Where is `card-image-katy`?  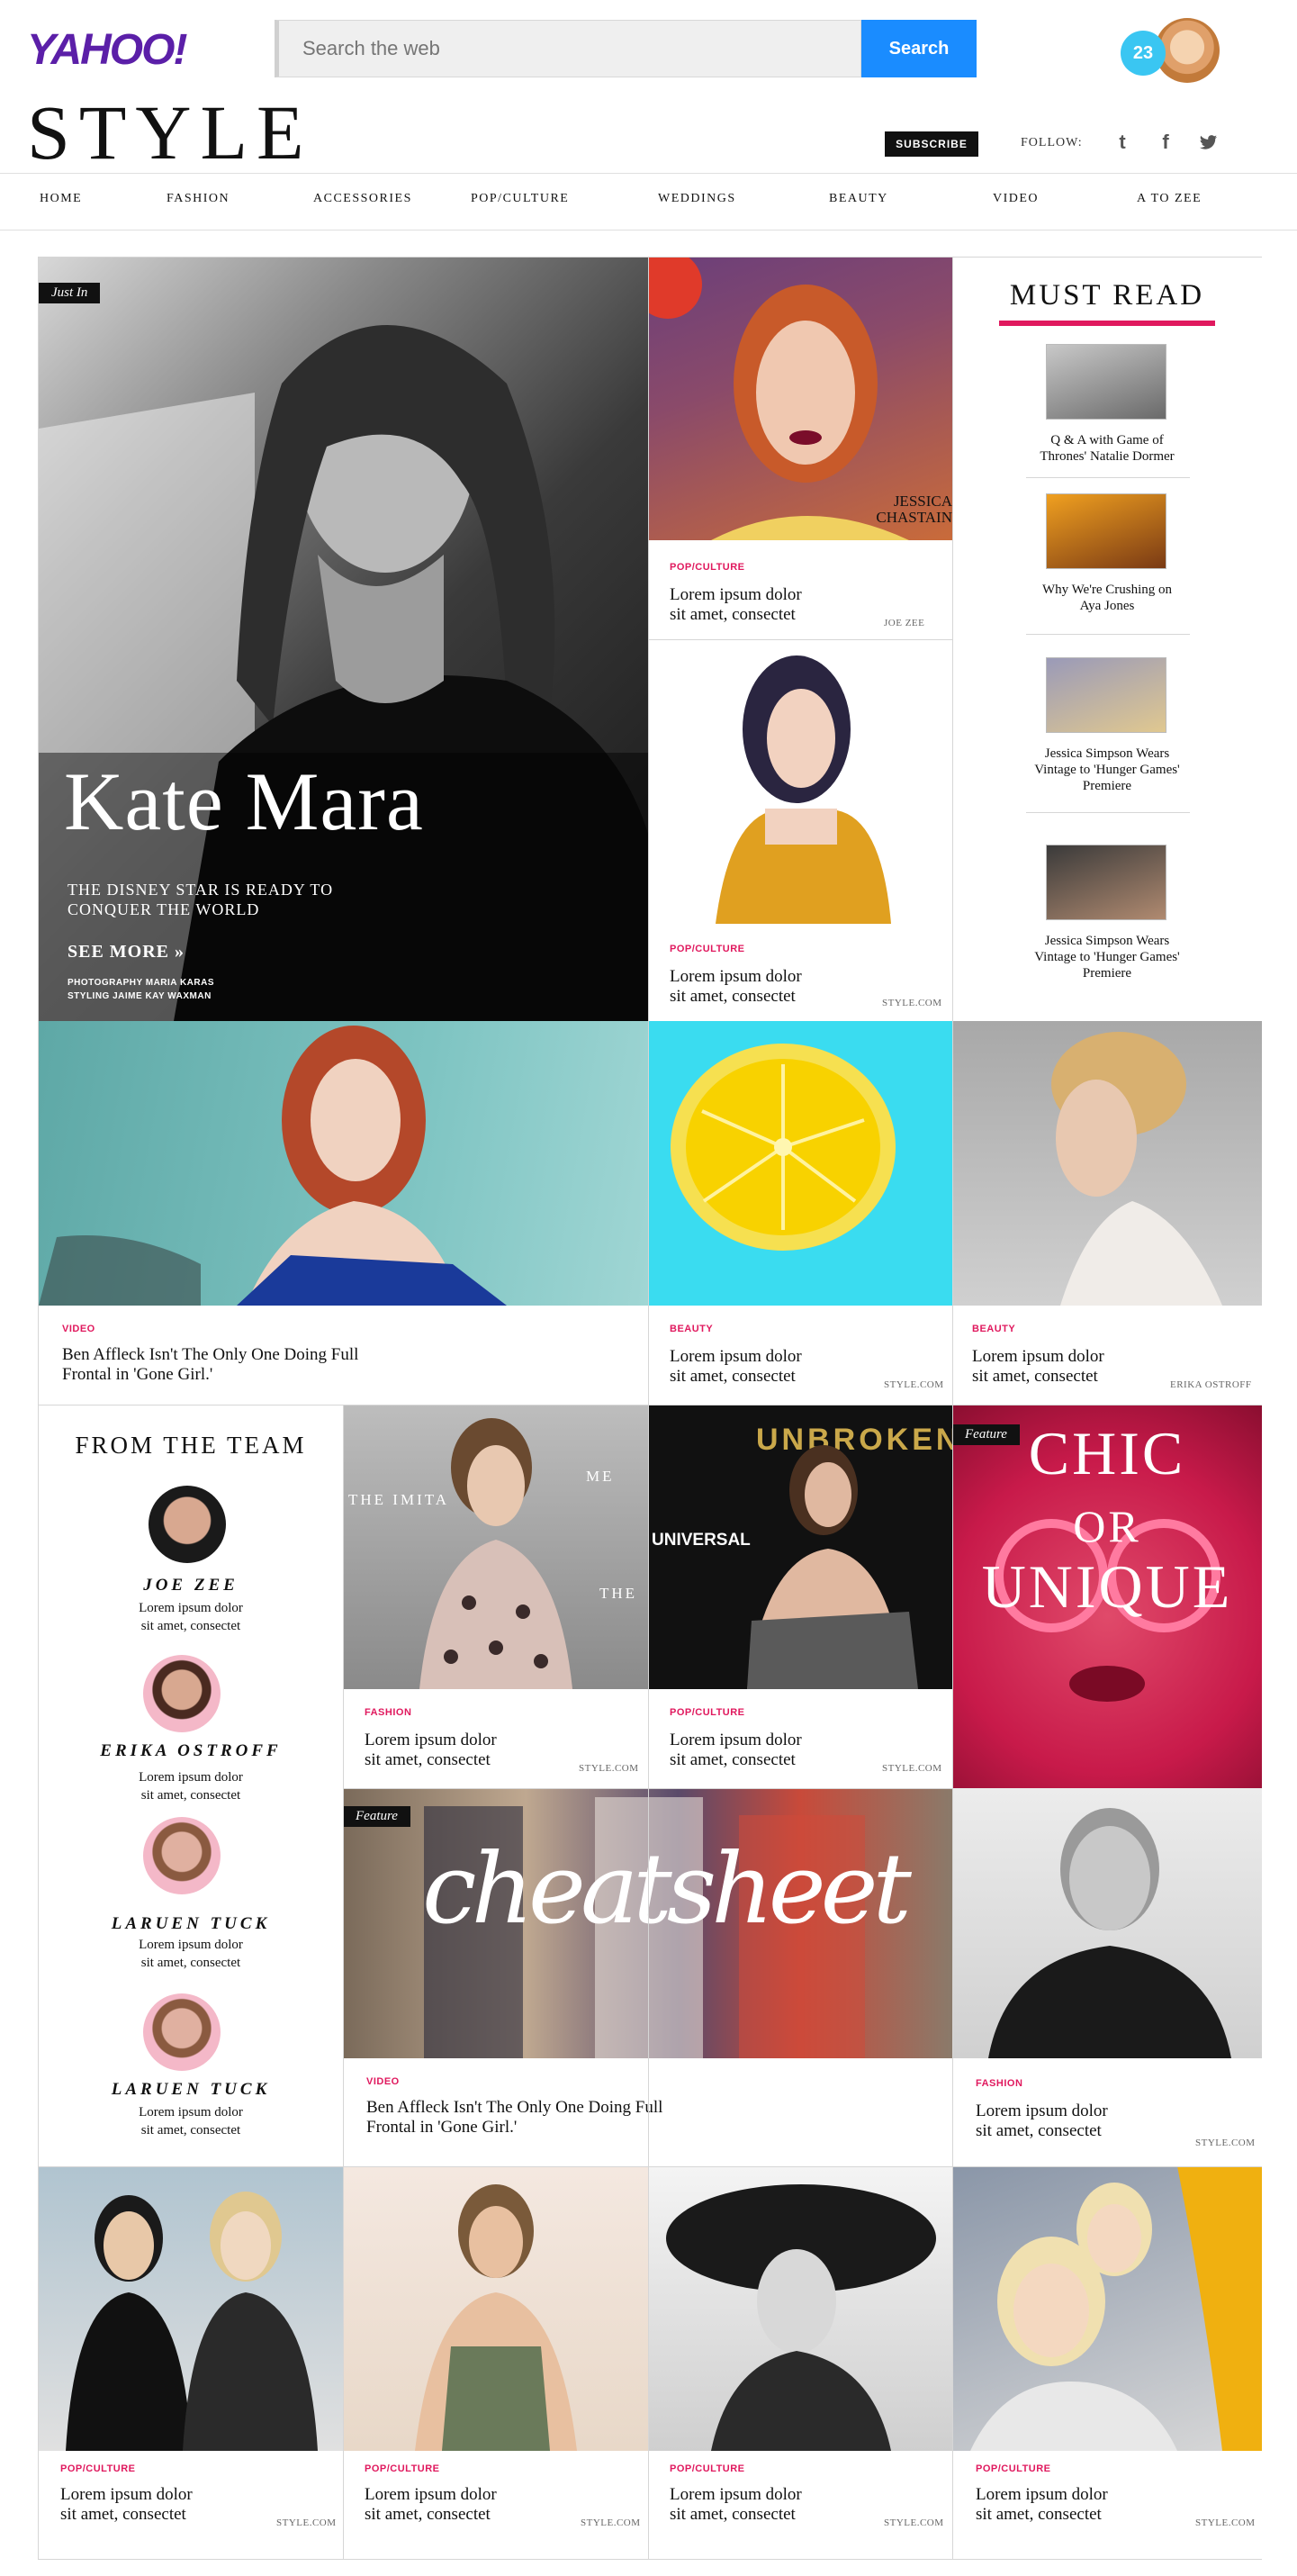 card-image-katy is located at coordinates (800, 781).